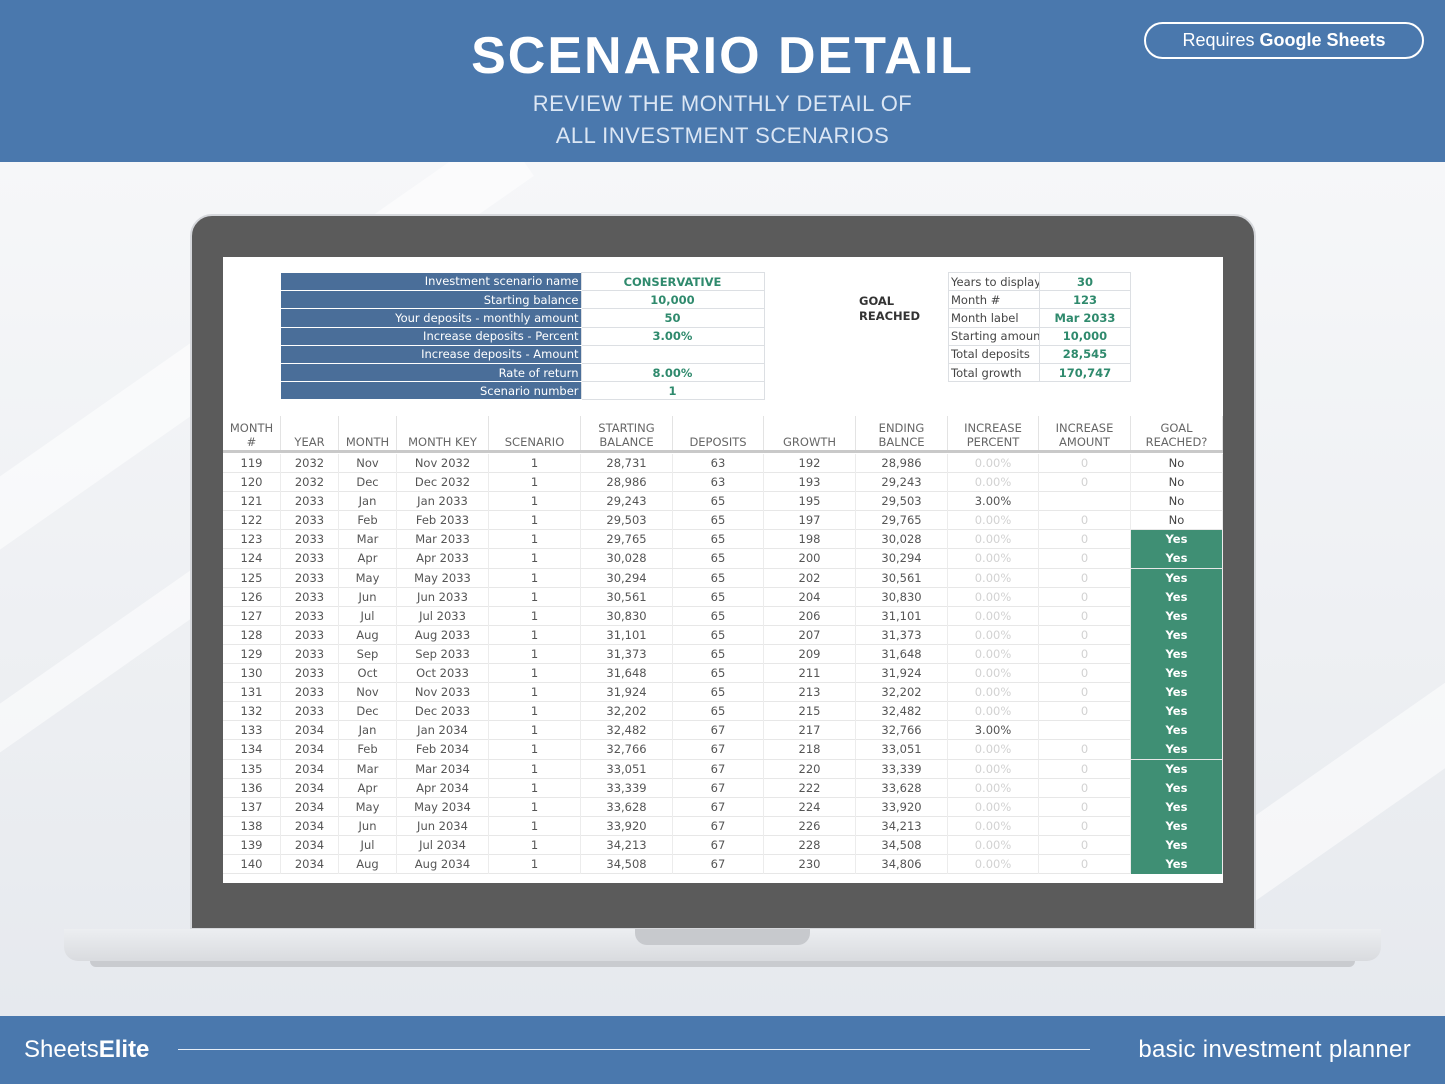 This screenshot has height=1084, width=1445. Describe the element at coordinates (810, 864) in the screenshot. I see `cell-growth: 230` at that location.